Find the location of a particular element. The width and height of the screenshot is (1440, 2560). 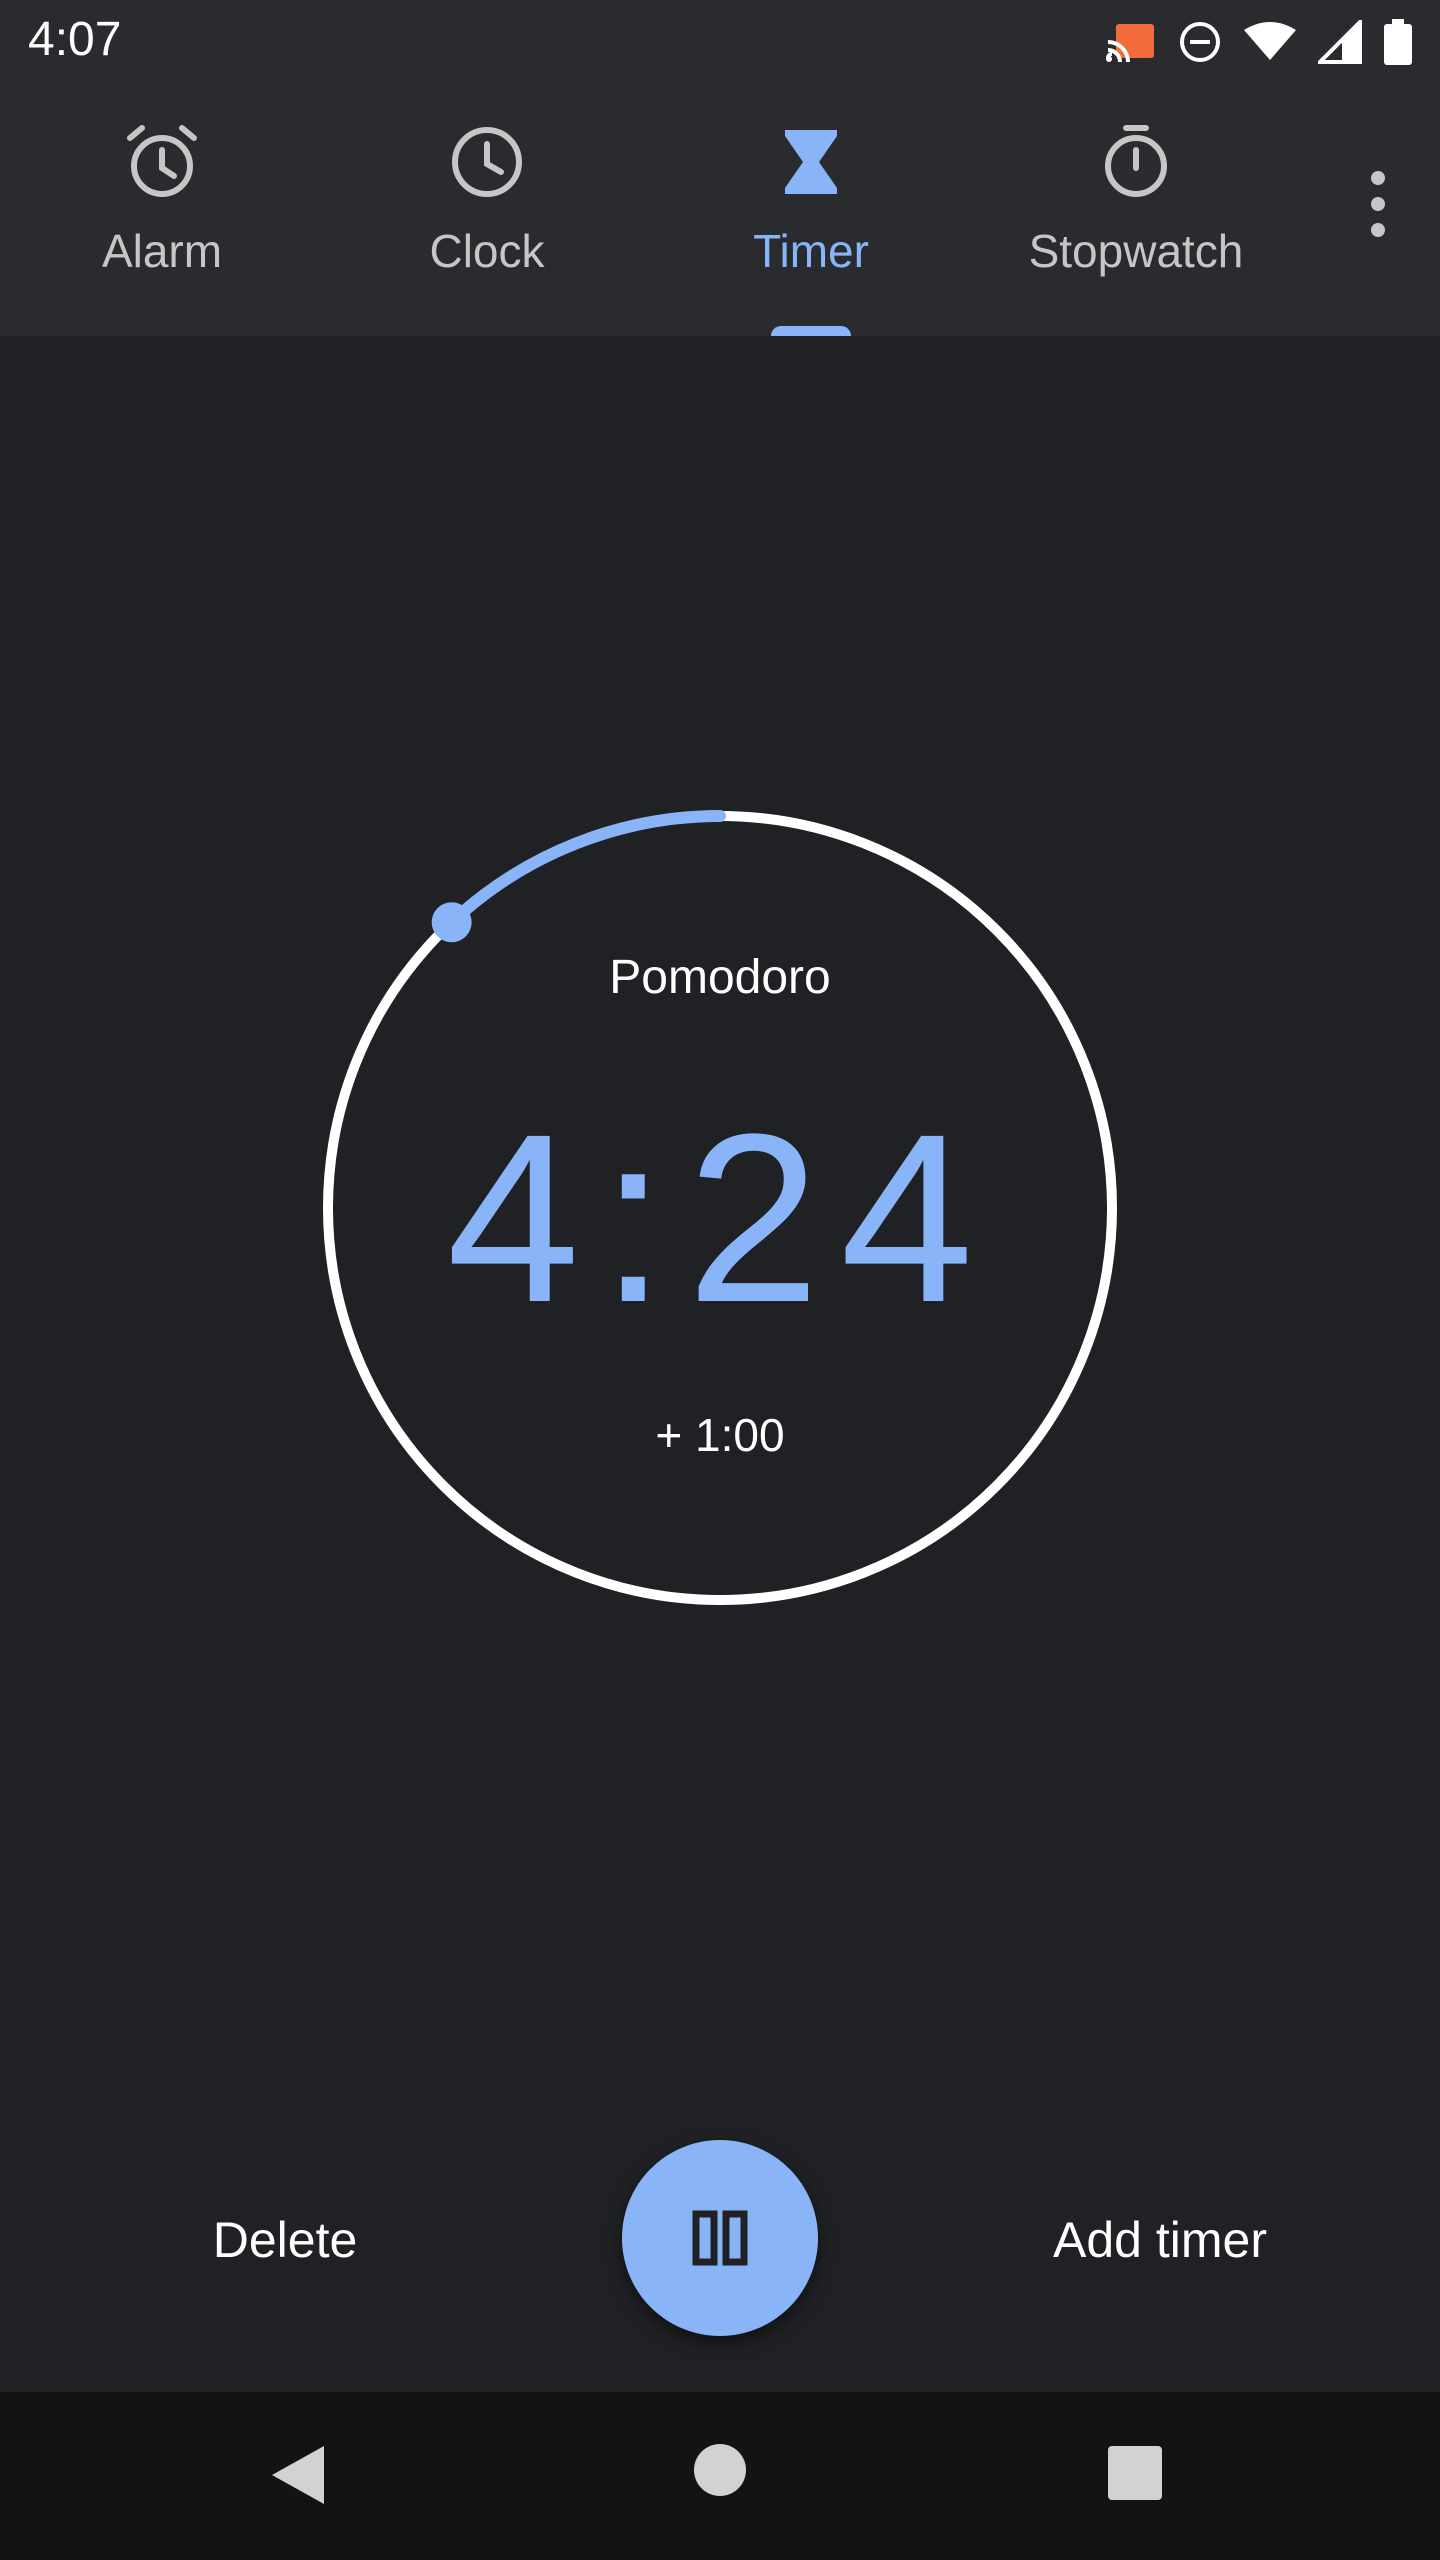

clock-icon is located at coordinates (487, 162).